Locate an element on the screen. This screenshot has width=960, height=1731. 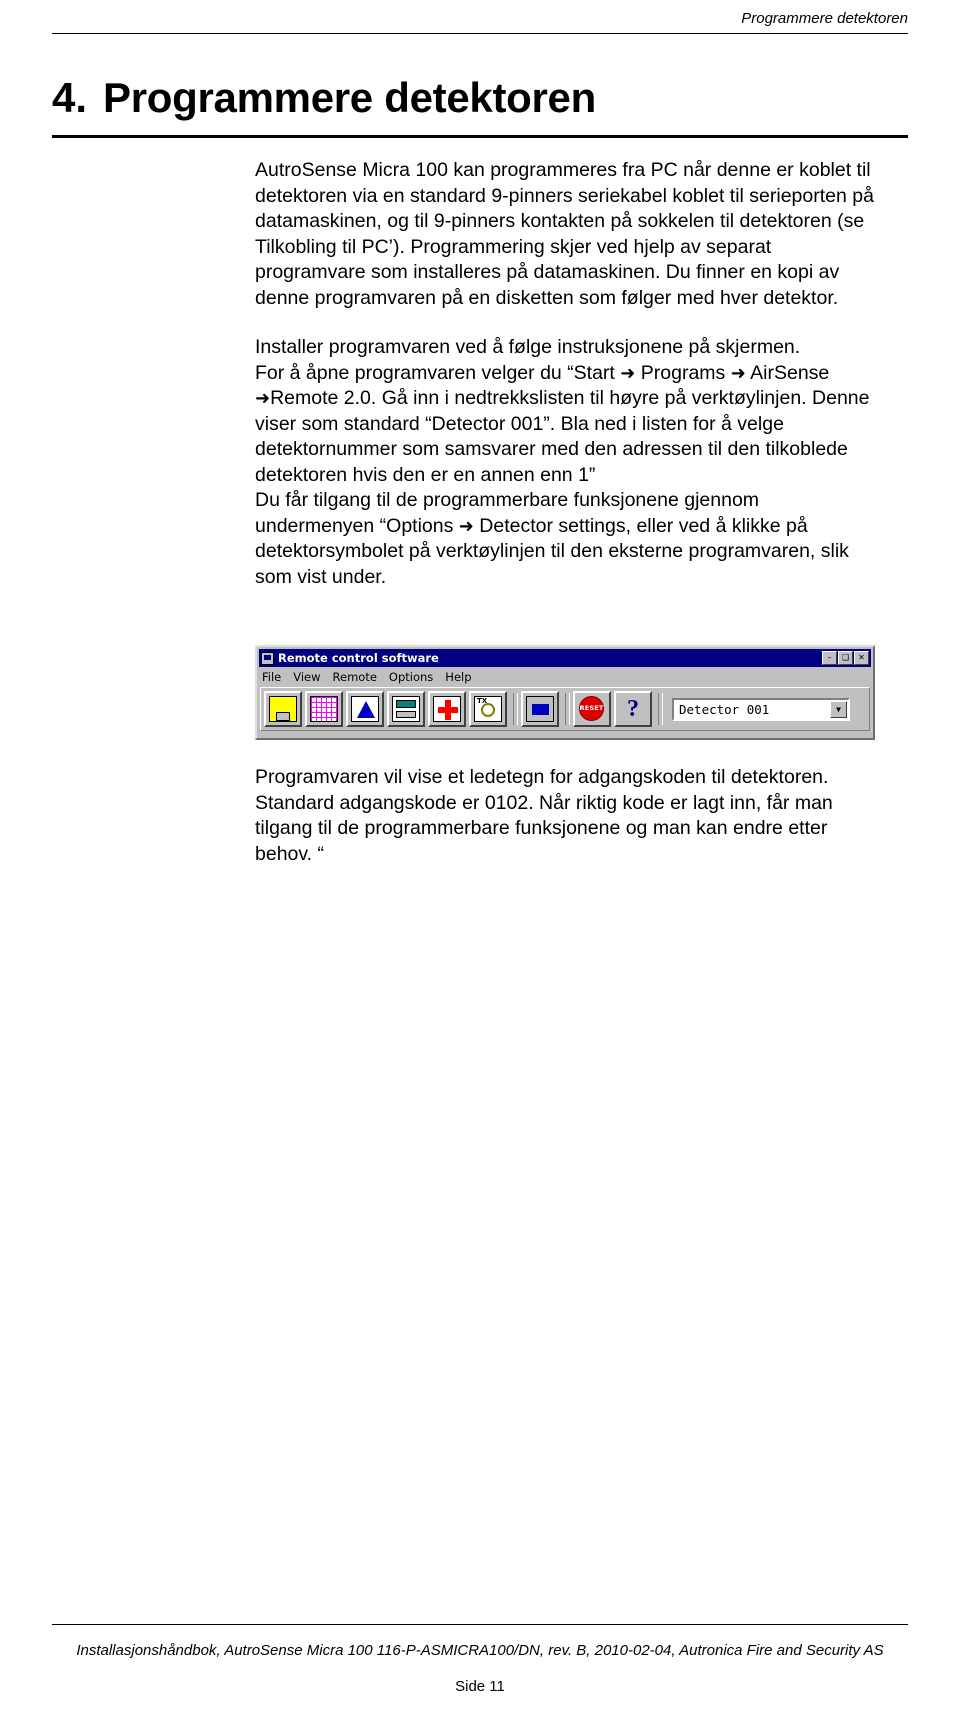
toolbar: TX RESET ? Detector 001 ▼ is located at coordinates (565, 709).